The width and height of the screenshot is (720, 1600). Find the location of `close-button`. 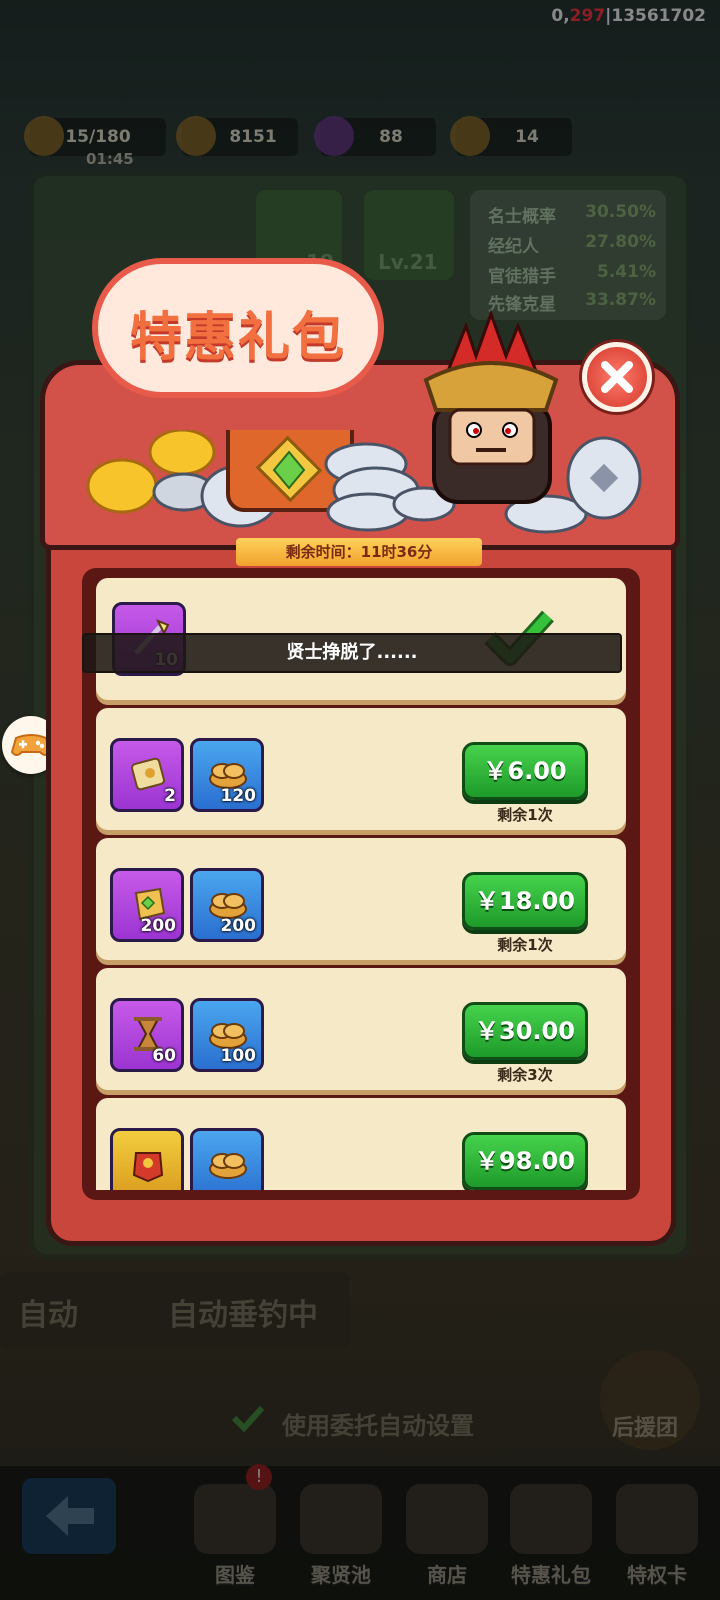

close-button is located at coordinates (617, 377).